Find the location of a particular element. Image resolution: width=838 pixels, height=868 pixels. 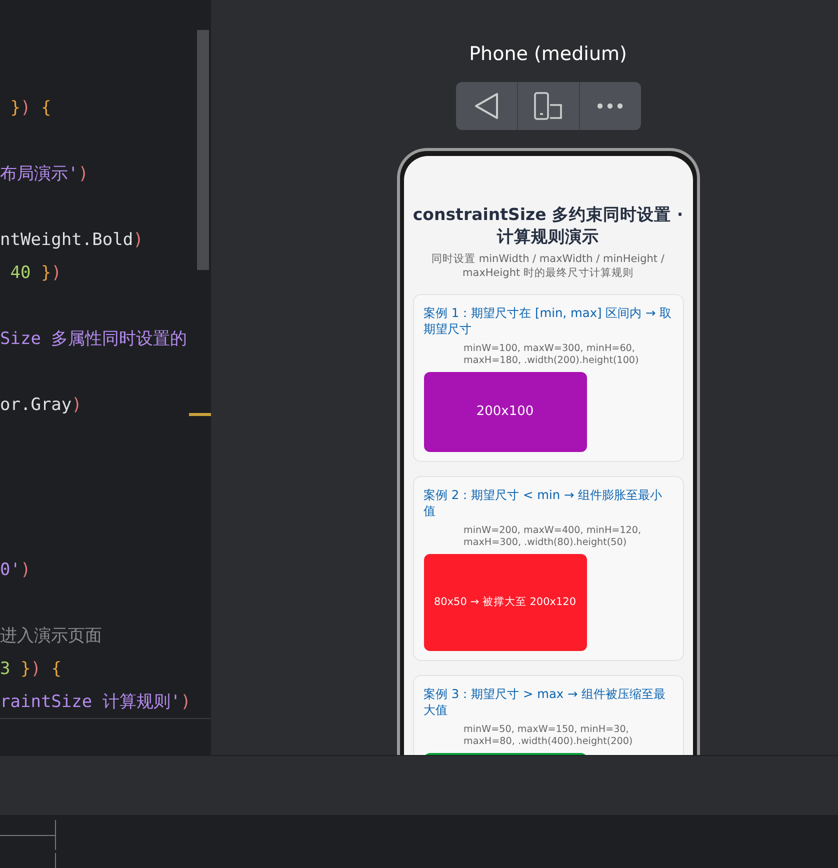

case-parameters: minW=200, maxW=400, minH=120, maxH=300, .width(80).height(50) is located at coordinates (553, 537).